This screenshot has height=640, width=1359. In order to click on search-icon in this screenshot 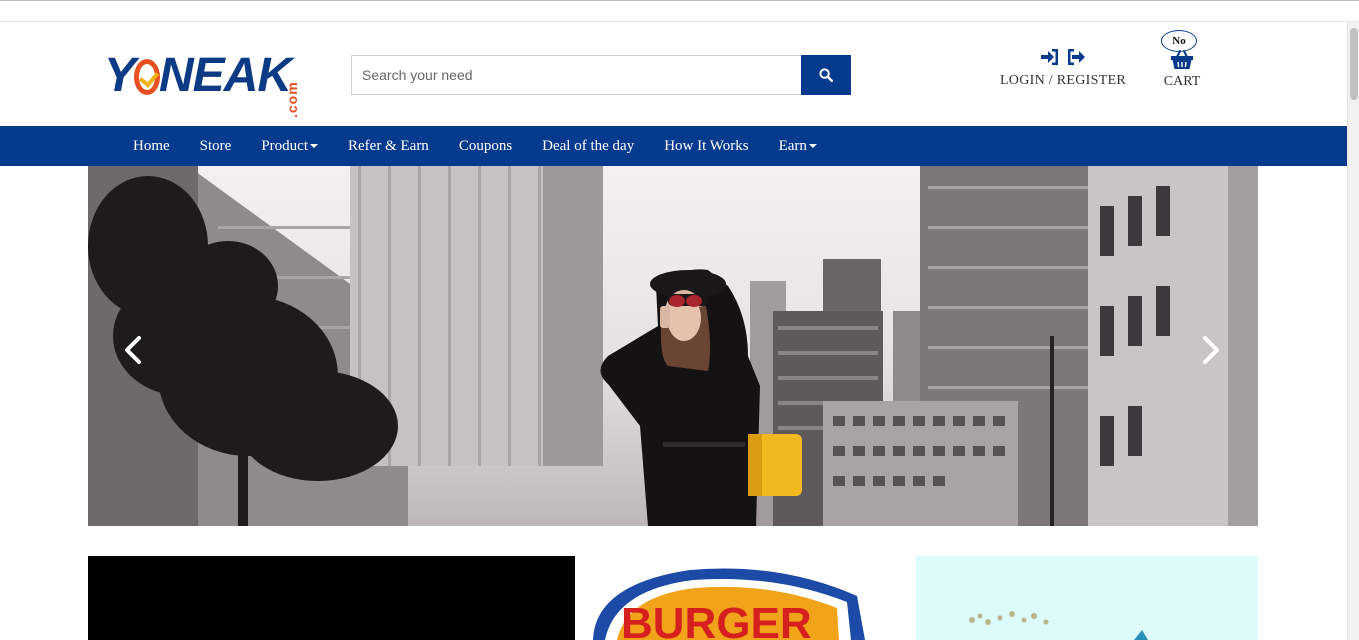, I will do `click(826, 75)`.